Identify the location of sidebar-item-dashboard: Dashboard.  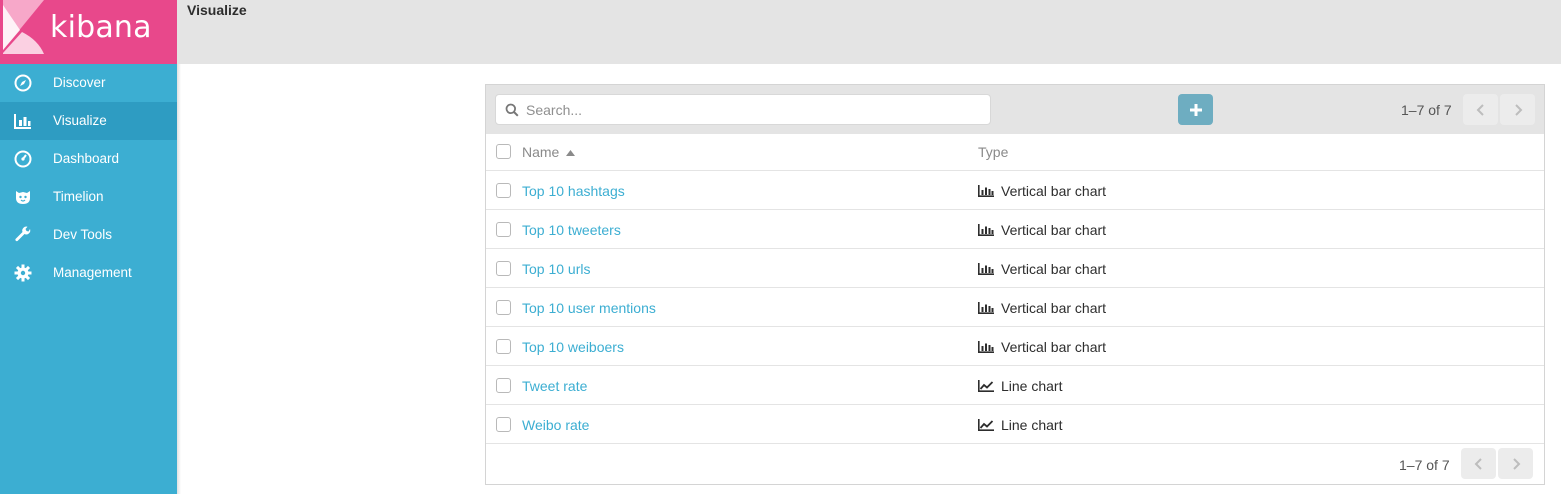
(88, 159).